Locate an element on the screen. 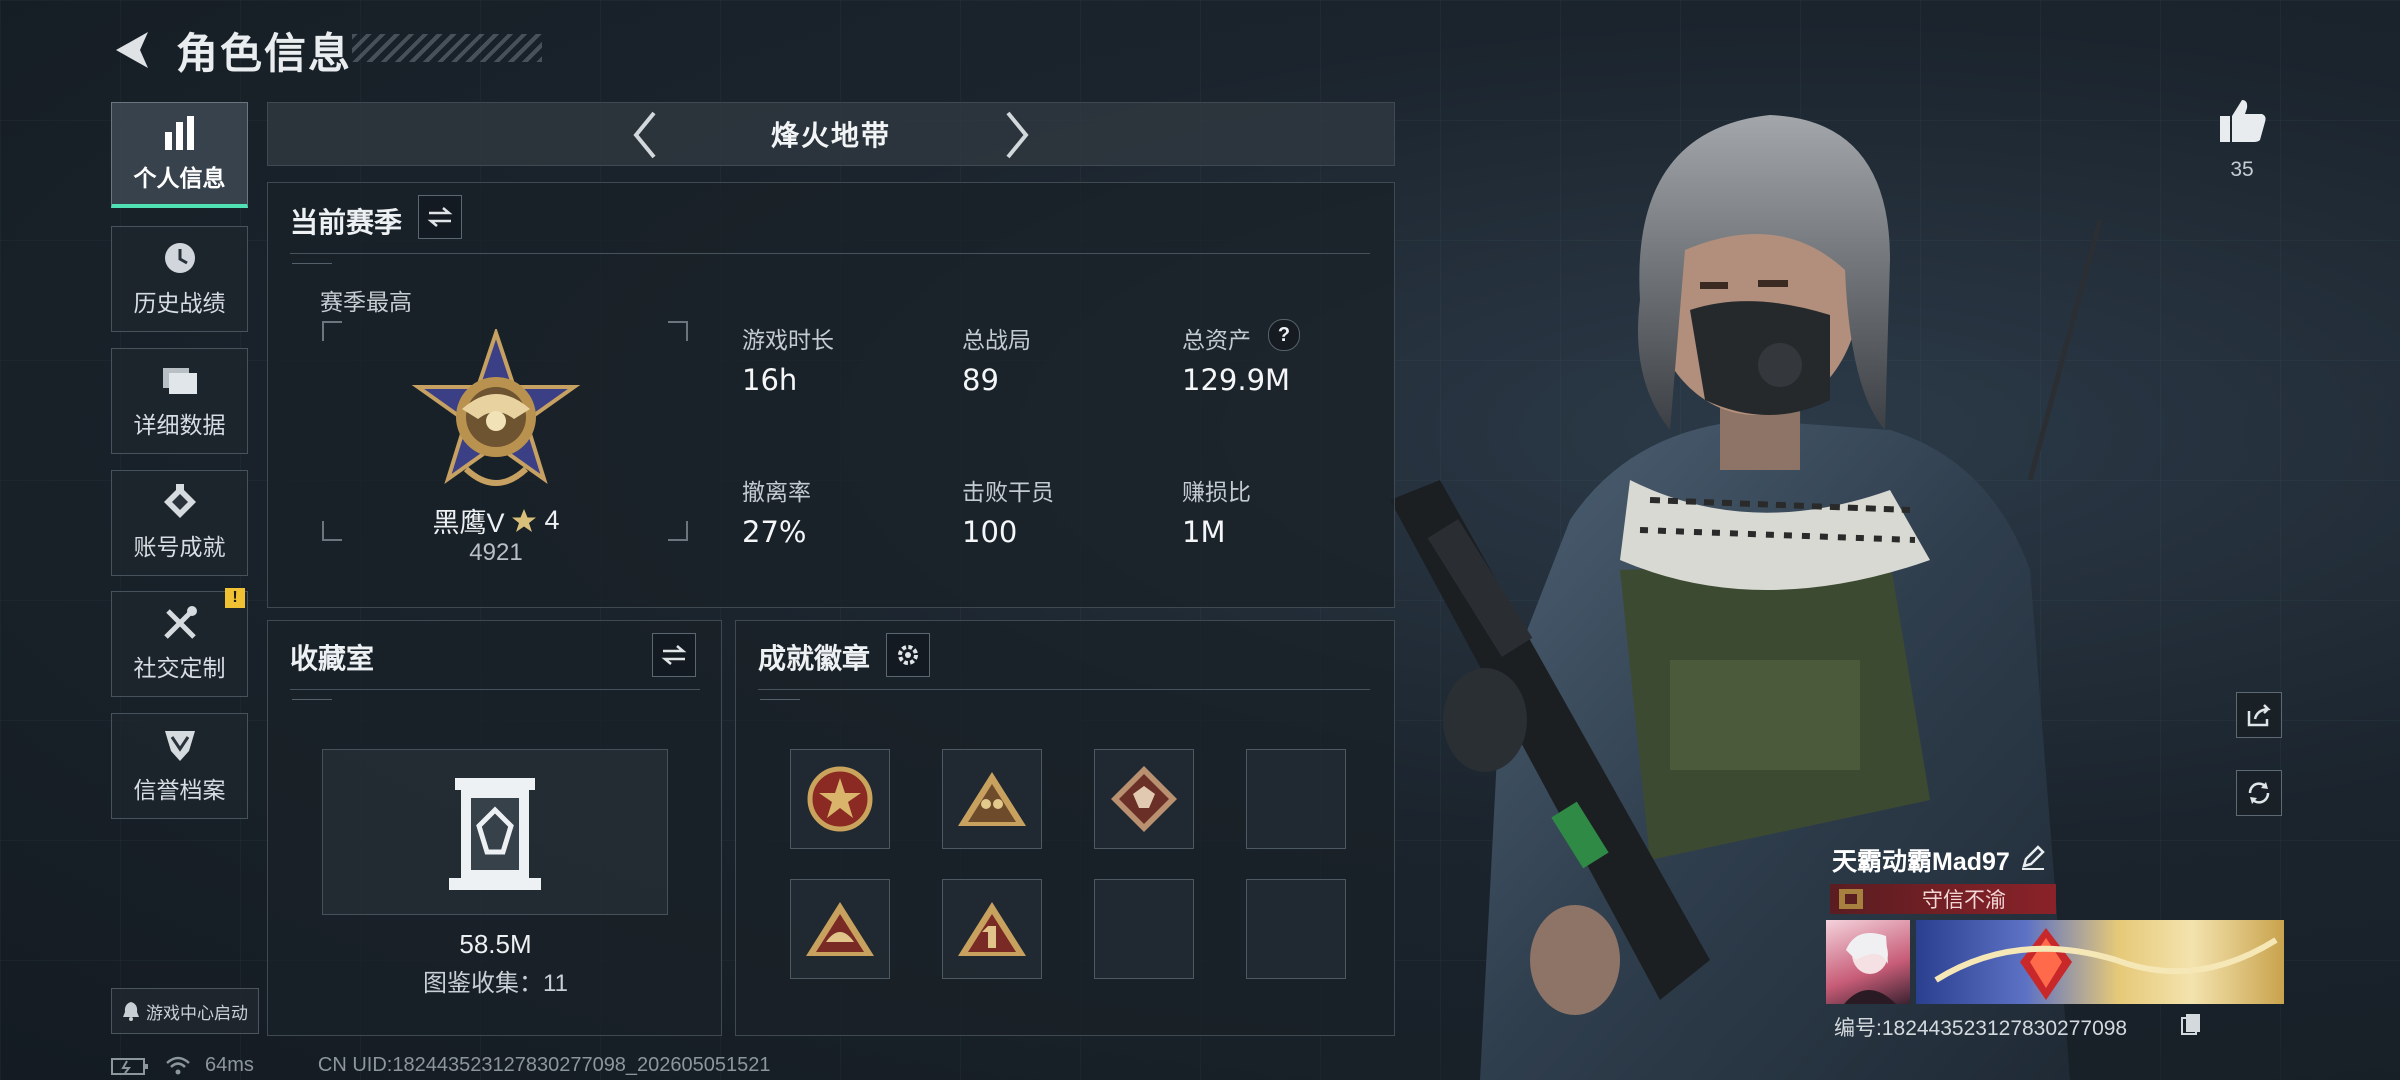 The width and height of the screenshot is (2400, 1080). star-icon is located at coordinates (524, 520).